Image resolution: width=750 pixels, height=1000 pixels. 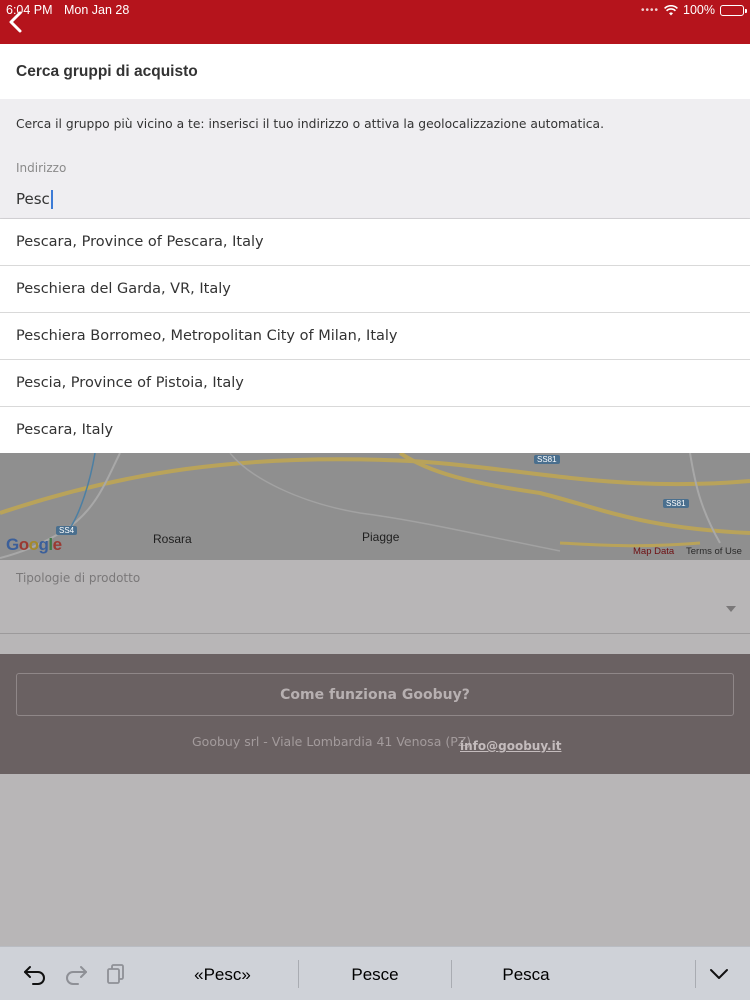 I want to click on address-input: Pesc, so click(x=366, y=199).